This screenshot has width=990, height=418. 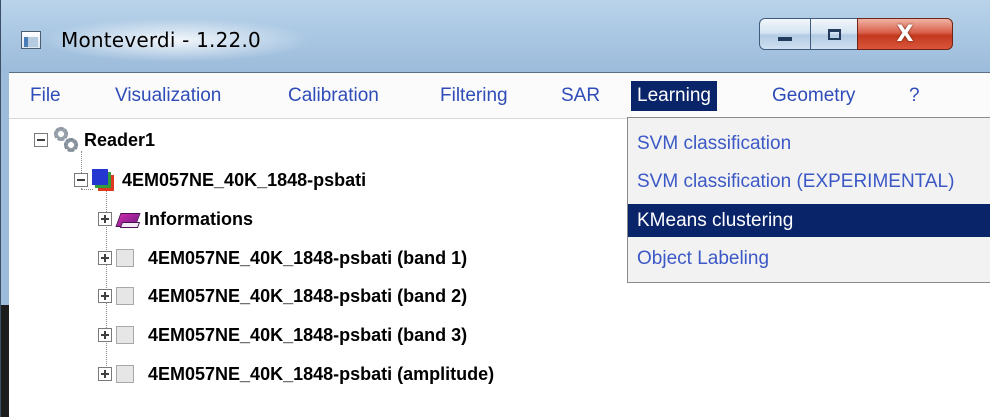 What do you see at coordinates (199, 218) in the screenshot?
I see `tree-node-label: Informations` at bounding box center [199, 218].